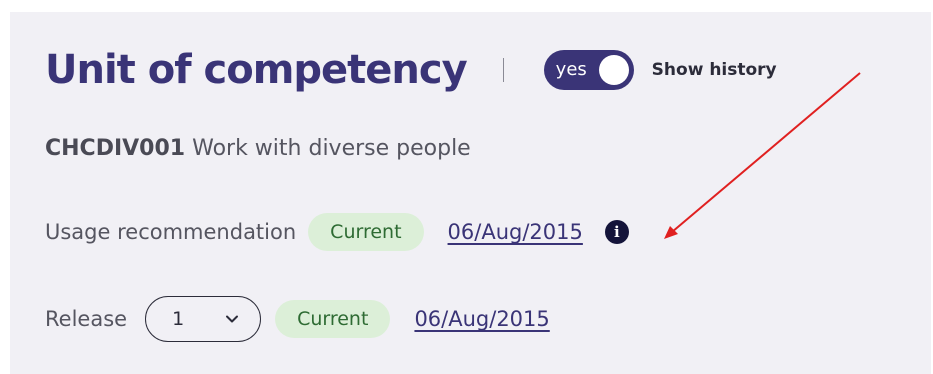  I want to click on title-divider, so click(503, 70).